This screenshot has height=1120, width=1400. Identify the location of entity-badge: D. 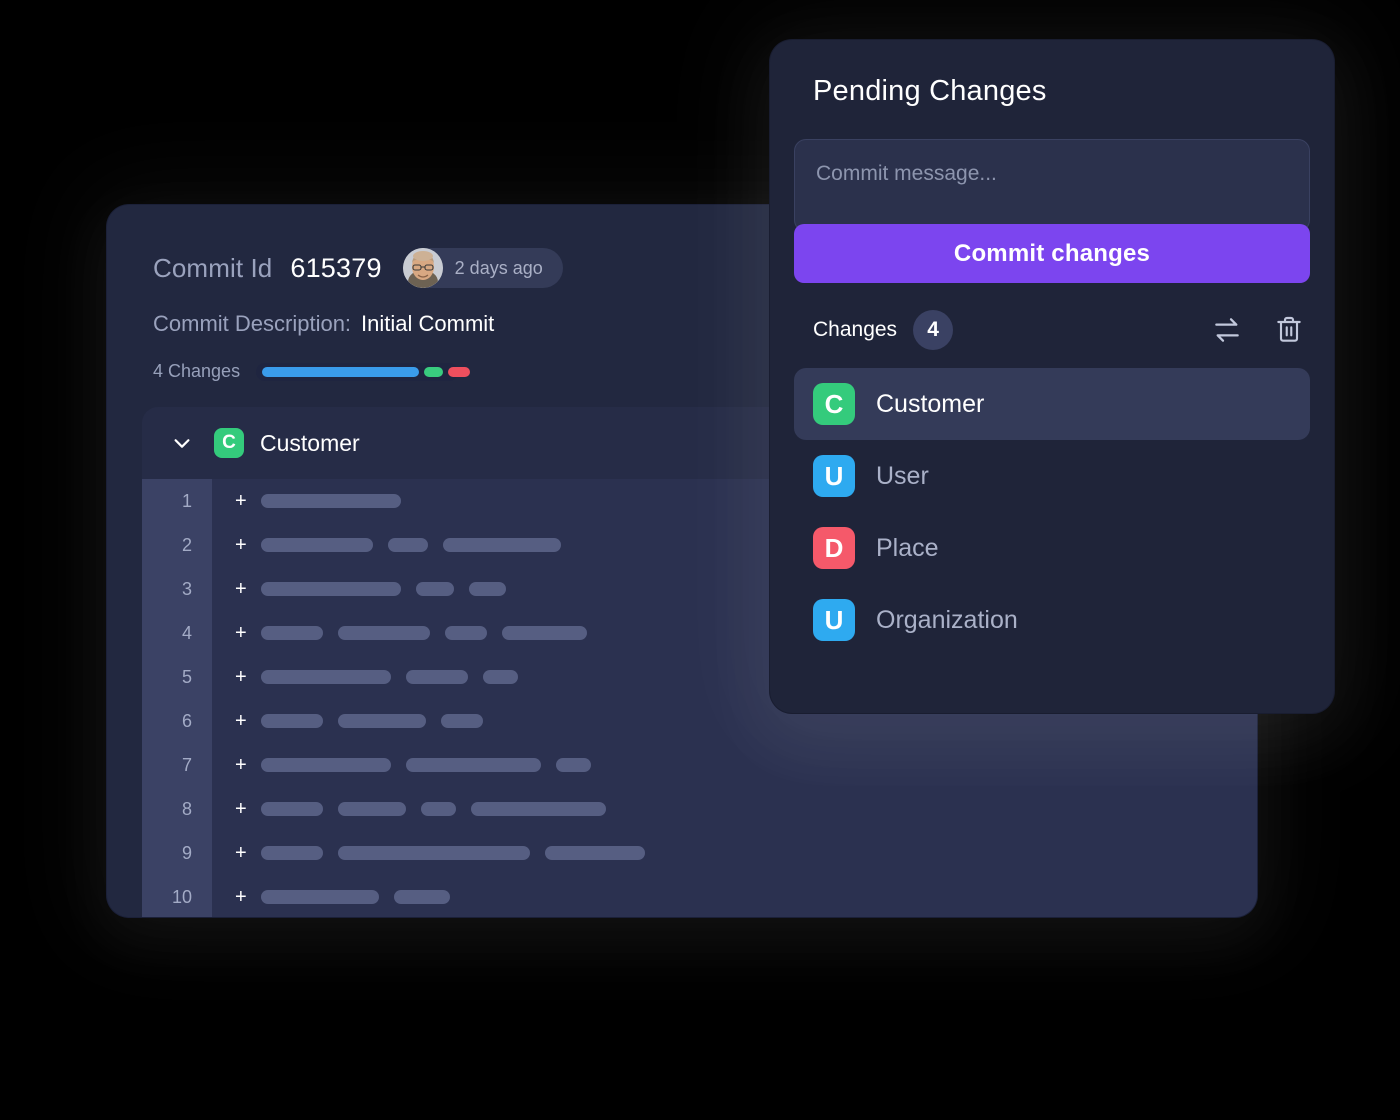
(834, 548).